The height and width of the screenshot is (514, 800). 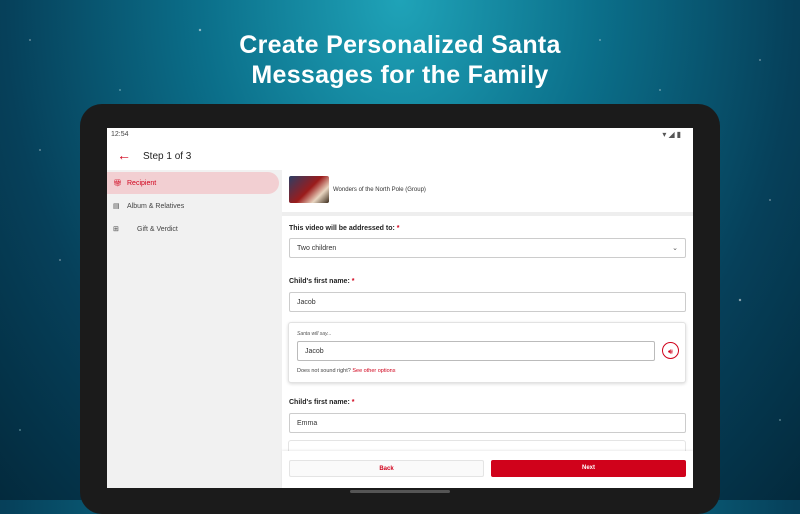 I want to click on sidebar-item-label: Gift & Verdict, so click(x=157, y=229).